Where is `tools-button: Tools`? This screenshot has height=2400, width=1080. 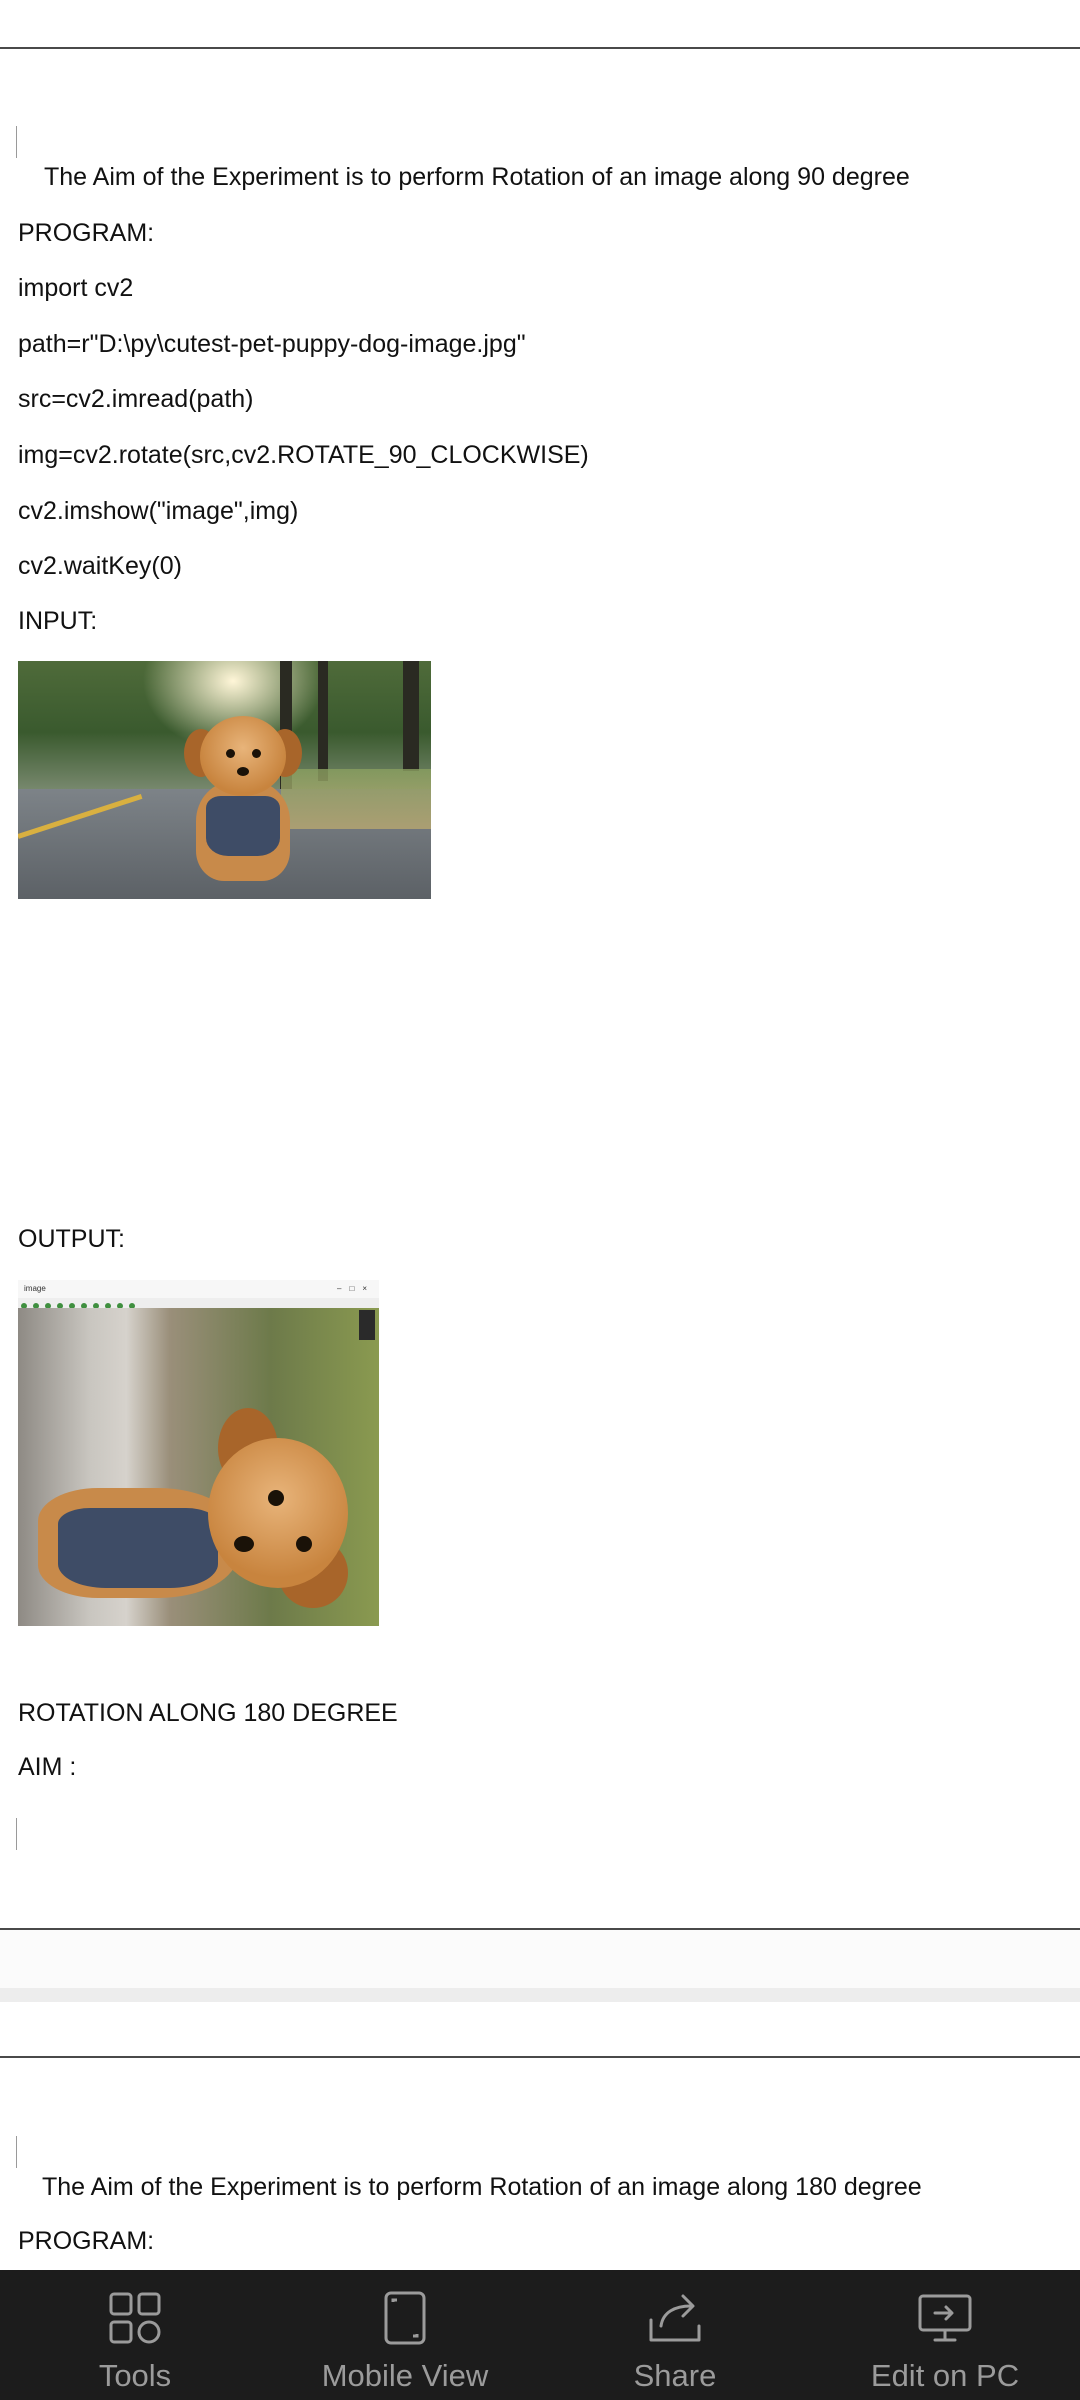
tools-button: Tools is located at coordinates (135, 2335).